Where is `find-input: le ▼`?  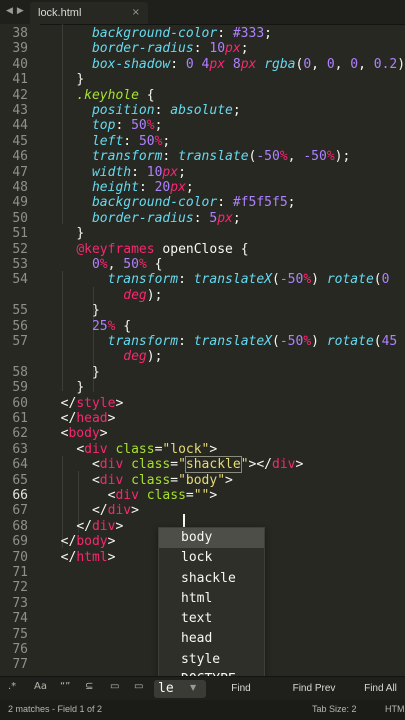
find-input: le ▼ is located at coordinates (180, 689).